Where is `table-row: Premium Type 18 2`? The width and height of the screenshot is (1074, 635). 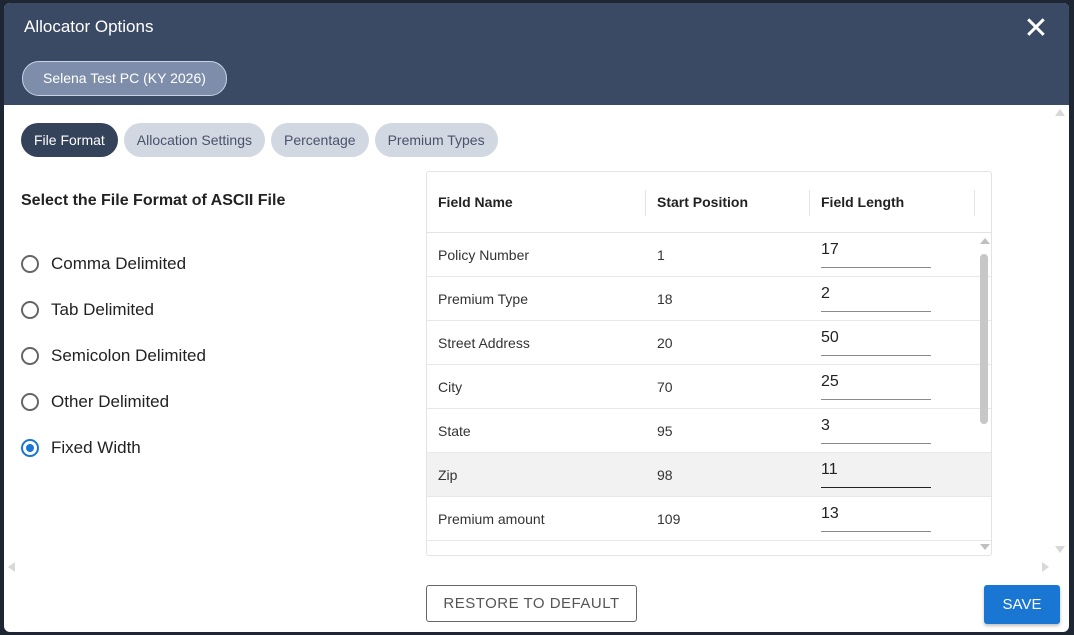 table-row: Premium Type 18 2 is located at coordinates (709, 299).